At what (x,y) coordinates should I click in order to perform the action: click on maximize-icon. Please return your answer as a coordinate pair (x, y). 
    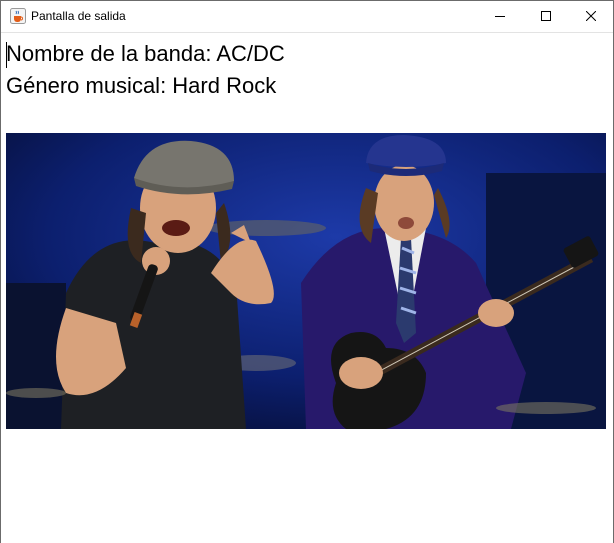
    Looking at the image, I should click on (546, 16).